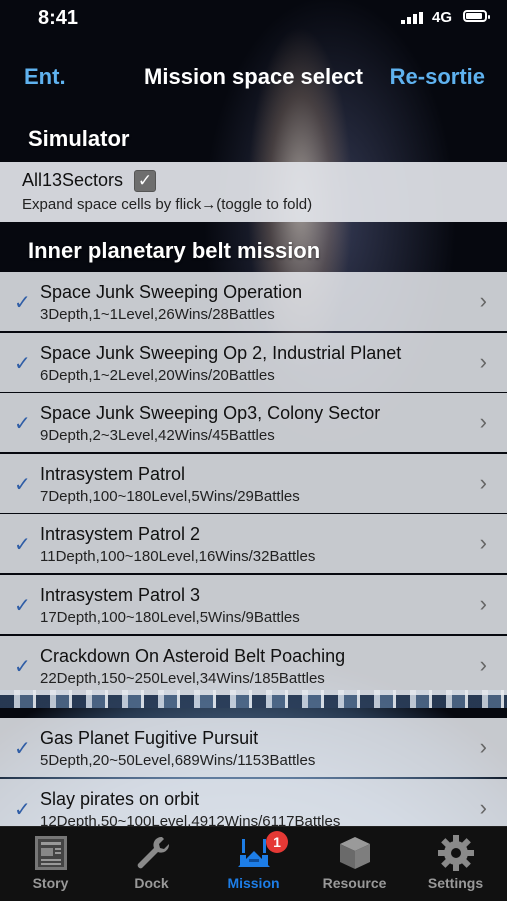 This screenshot has width=507, height=901. I want to click on tab-story: Story, so click(50, 864).